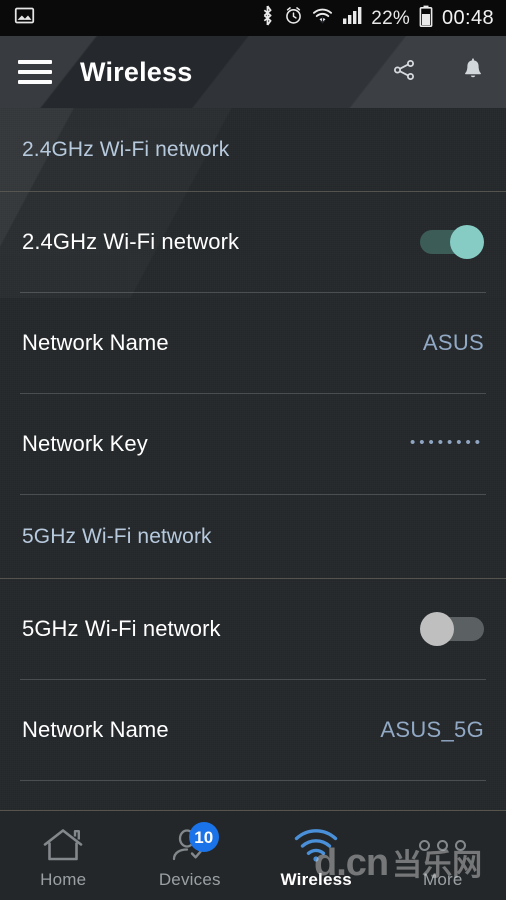 The width and height of the screenshot is (506, 900). I want to click on more-dots-icon, so click(443, 845).